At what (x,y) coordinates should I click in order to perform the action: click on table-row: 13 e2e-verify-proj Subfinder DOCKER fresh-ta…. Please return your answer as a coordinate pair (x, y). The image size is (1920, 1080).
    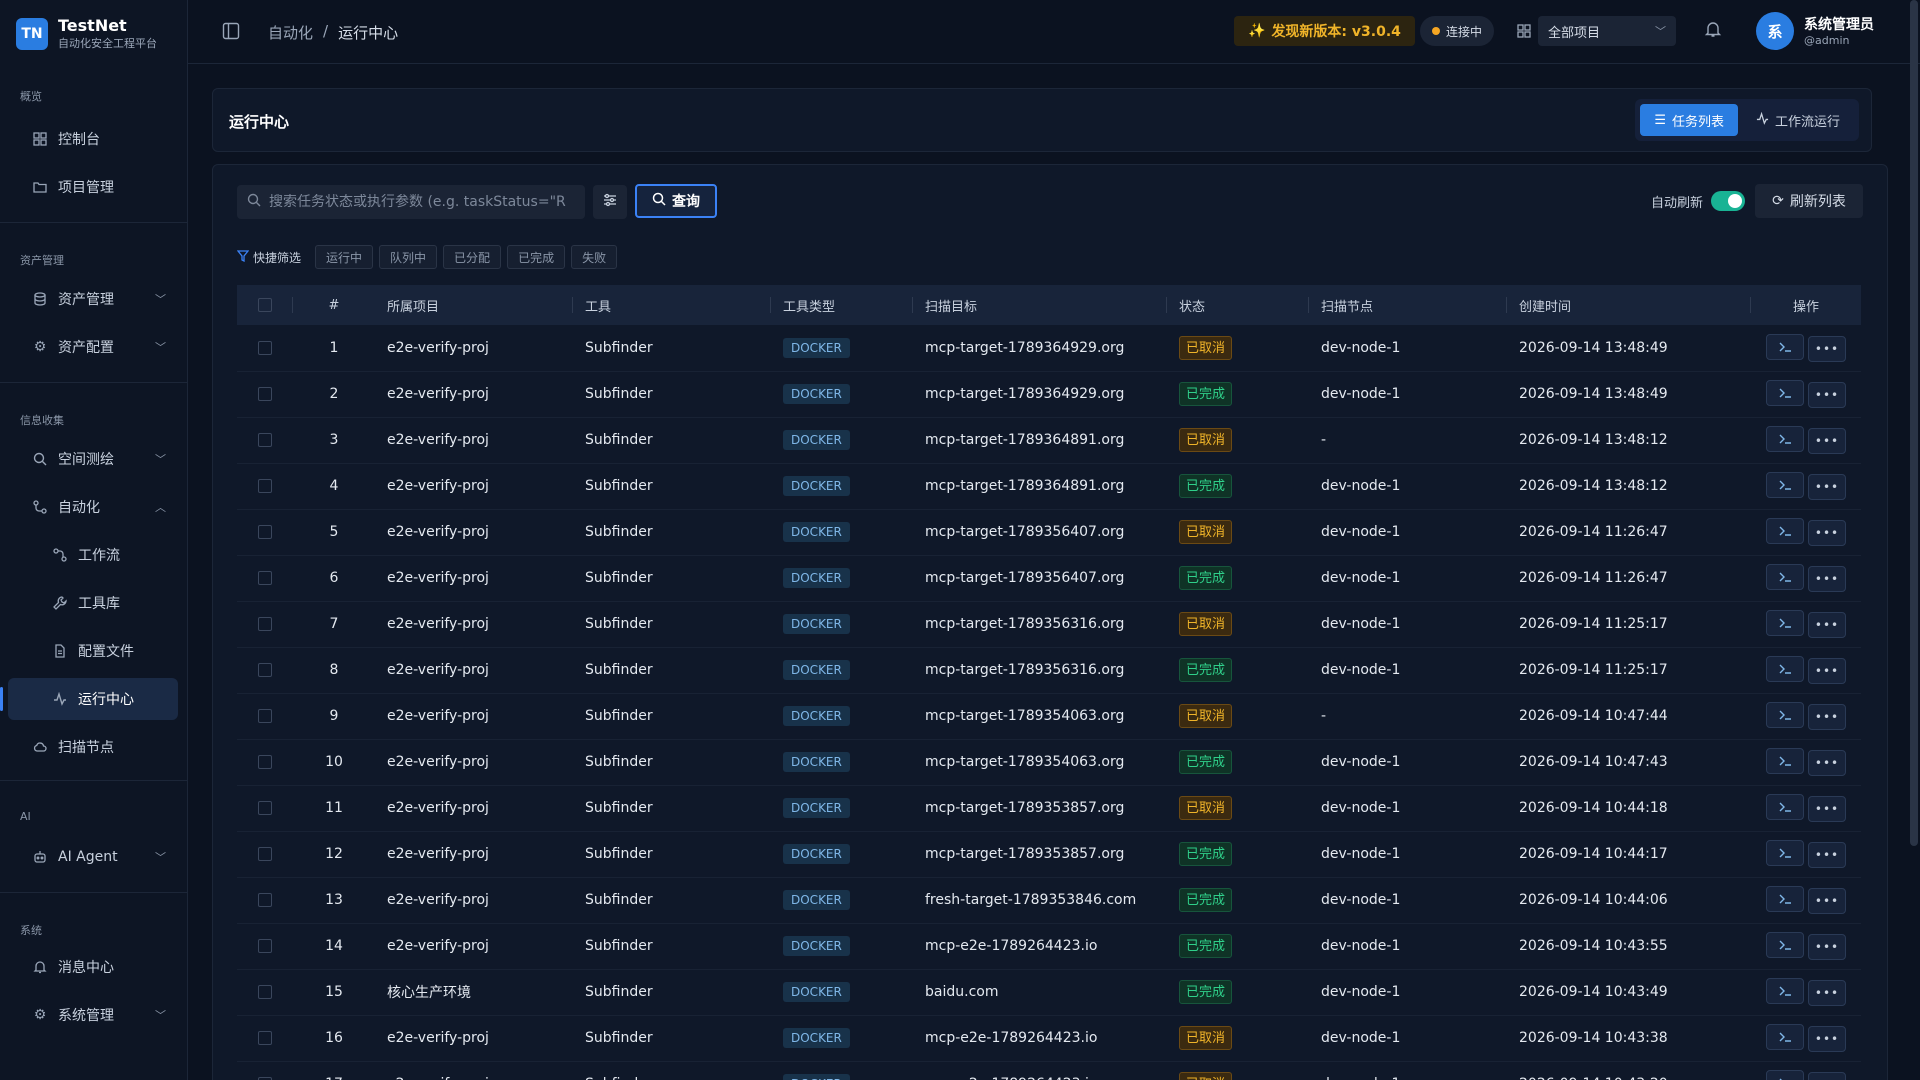
    Looking at the image, I should click on (1049, 900).